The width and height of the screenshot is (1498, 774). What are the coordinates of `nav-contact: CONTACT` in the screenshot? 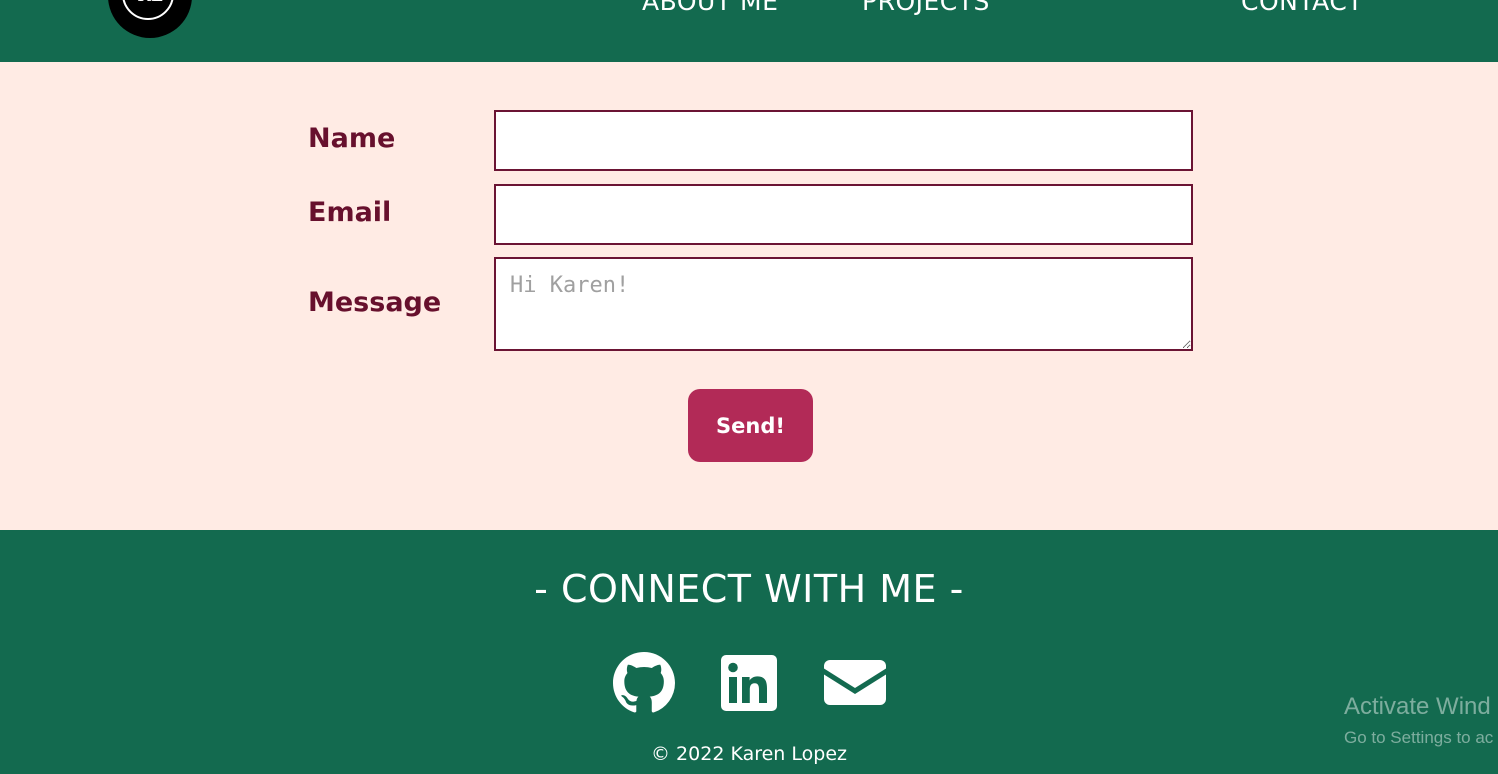 It's located at (1302, 8).